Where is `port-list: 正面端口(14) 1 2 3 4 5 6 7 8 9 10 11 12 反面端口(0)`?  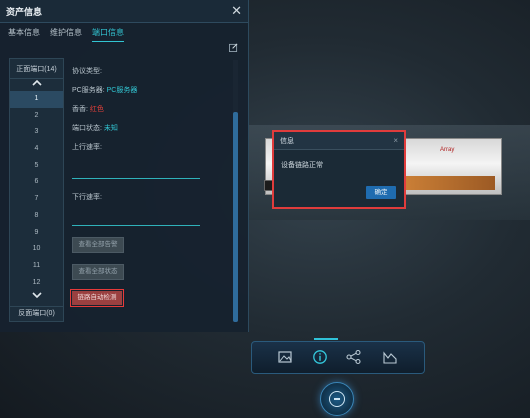
port-list: 正面端口(14) 1 2 3 4 5 6 7 8 9 10 11 12 反面端口(0) is located at coordinates (36, 190).